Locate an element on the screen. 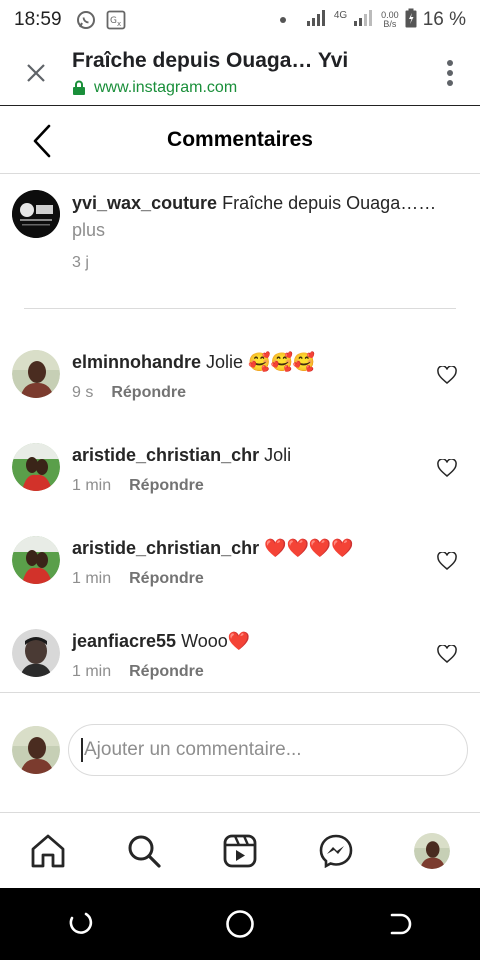 The height and width of the screenshot is (960, 480). translate-icon: Gx is located at coordinates (116, 20).